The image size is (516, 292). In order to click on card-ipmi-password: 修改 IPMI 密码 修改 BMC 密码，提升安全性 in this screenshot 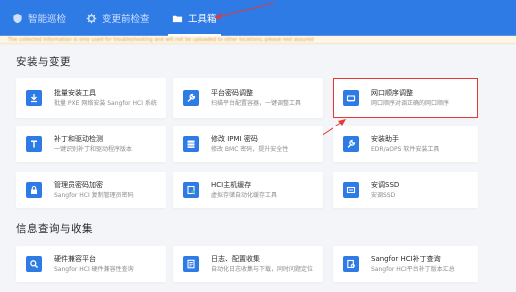, I will do `click(248, 144)`.